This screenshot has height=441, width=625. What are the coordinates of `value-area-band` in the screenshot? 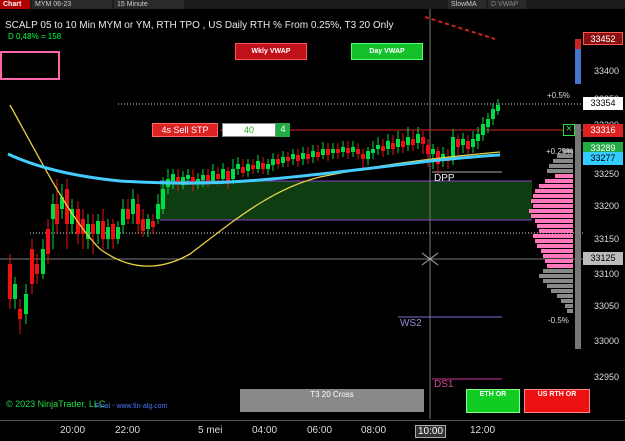 It's located at (346, 200).